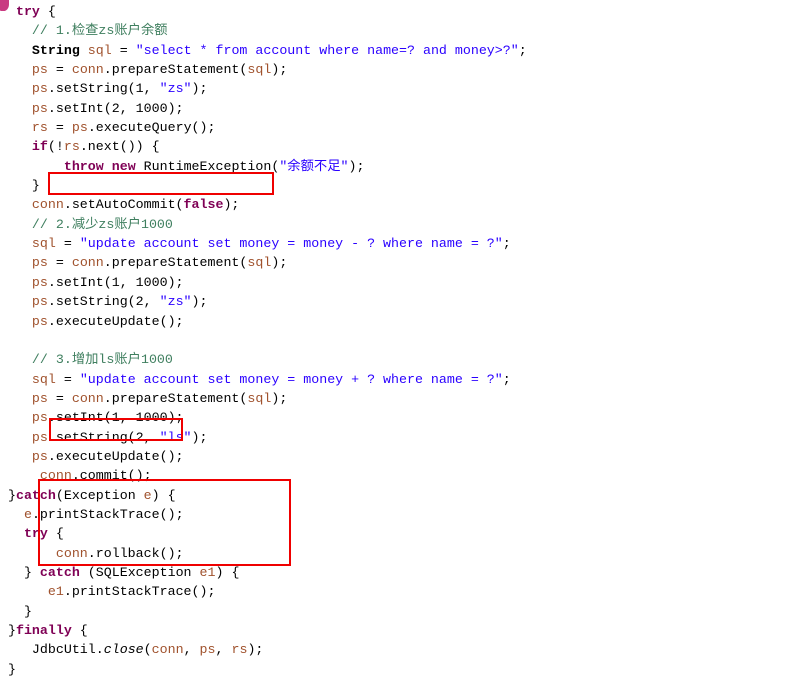  Describe the element at coordinates (263, 146) in the screenshot. I see `code-line: if(!rs.next()) {` at that location.